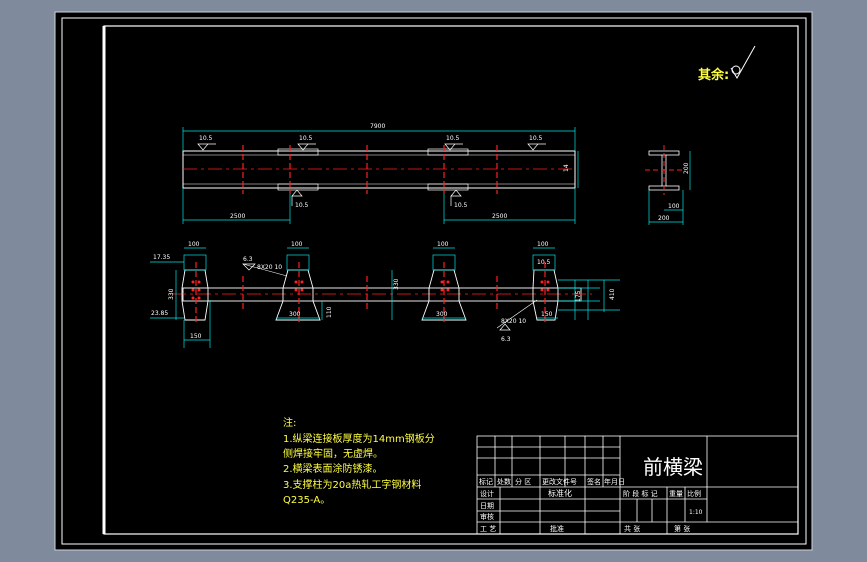  Describe the element at coordinates (694, 493) in the screenshot. I see `tb-scale: 比例` at that location.